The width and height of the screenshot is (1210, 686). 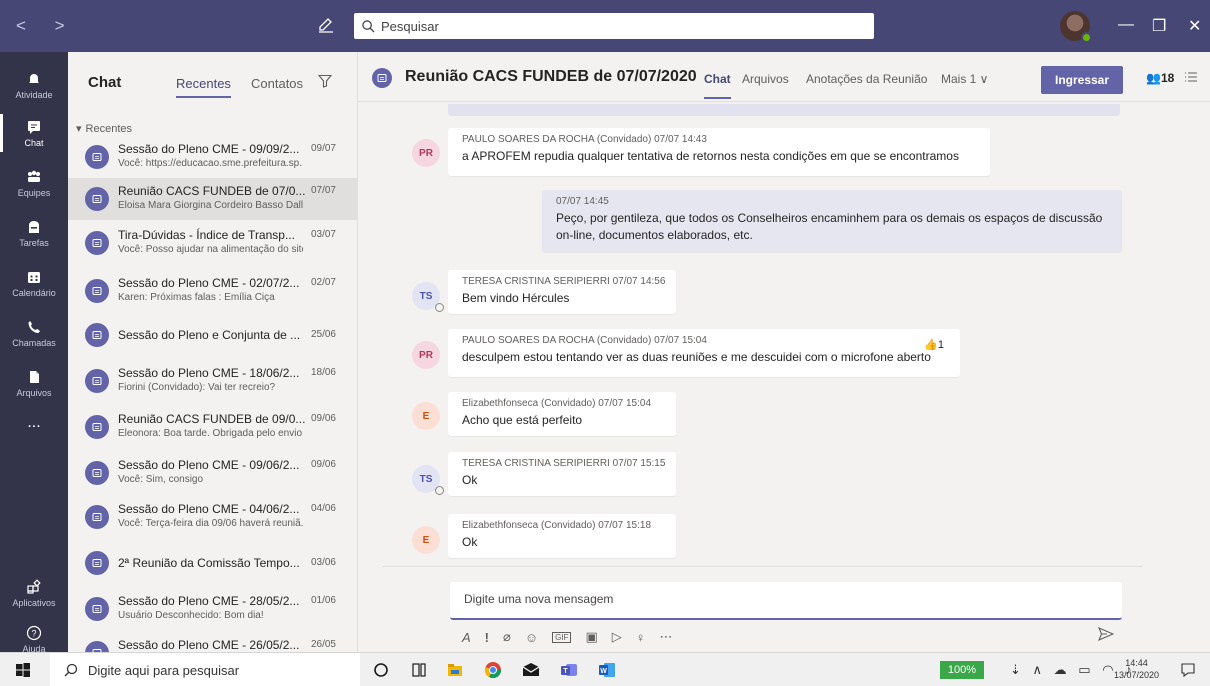 What do you see at coordinates (617, 637) in the screenshot?
I see `meet-now-icon: ▷` at bounding box center [617, 637].